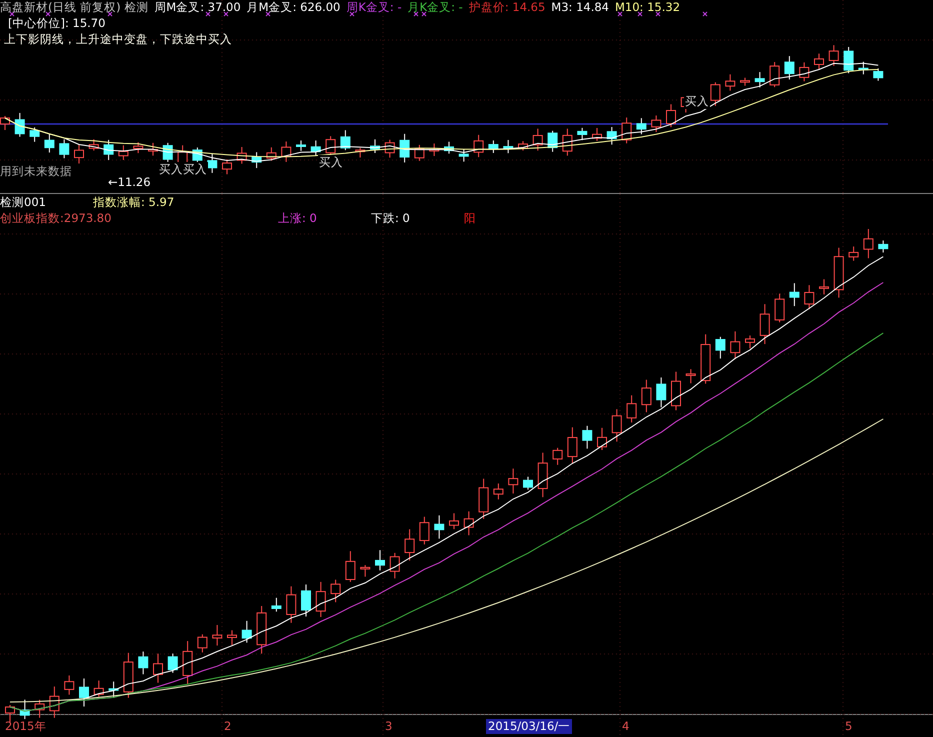 The image size is (933, 737). I want to click on indicator-label: 周M金叉: 37.00, so click(197, 7).